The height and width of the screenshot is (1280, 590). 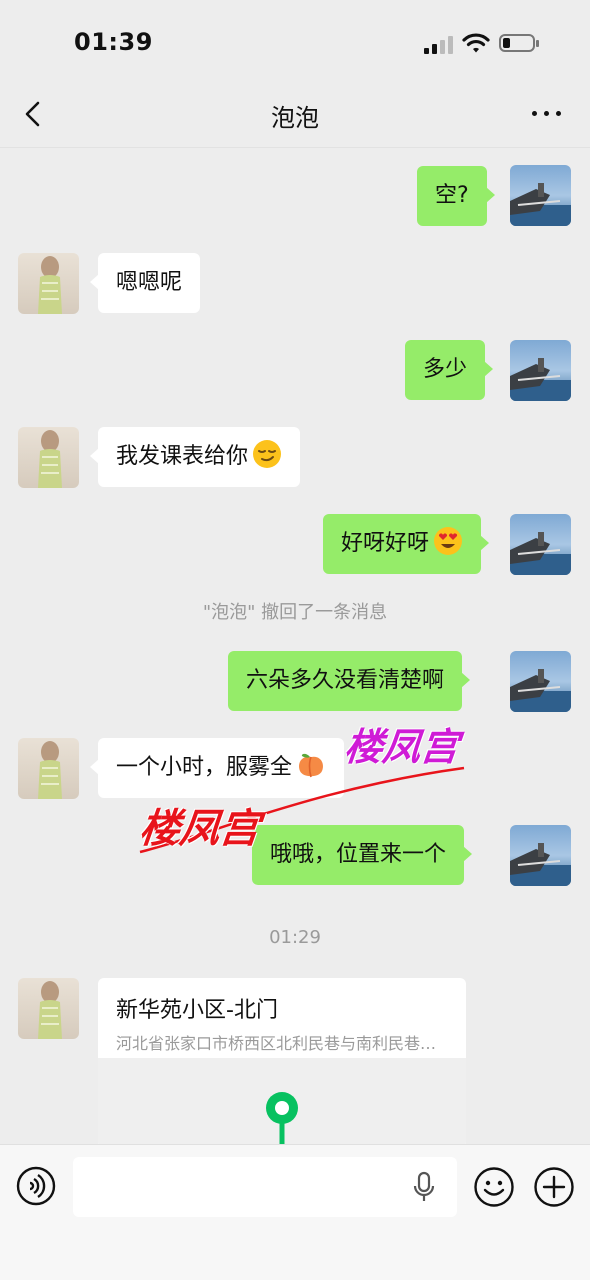 I want to click on message-bubble-out: 好呀好呀, so click(x=406, y=544).